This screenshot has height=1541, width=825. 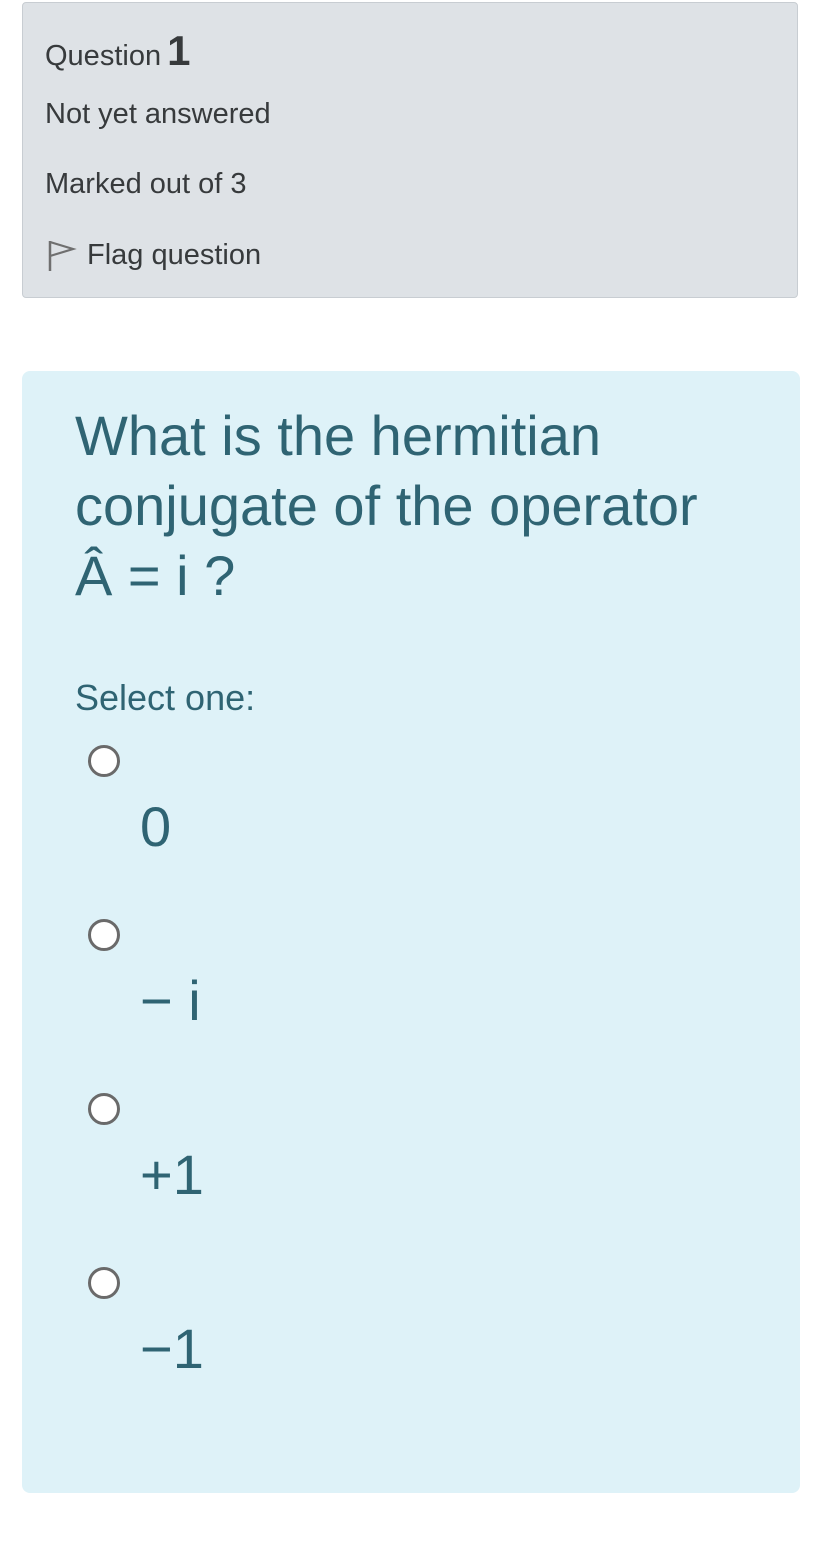 I want to click on answer-option: +1, so click(x=238, y=1153).